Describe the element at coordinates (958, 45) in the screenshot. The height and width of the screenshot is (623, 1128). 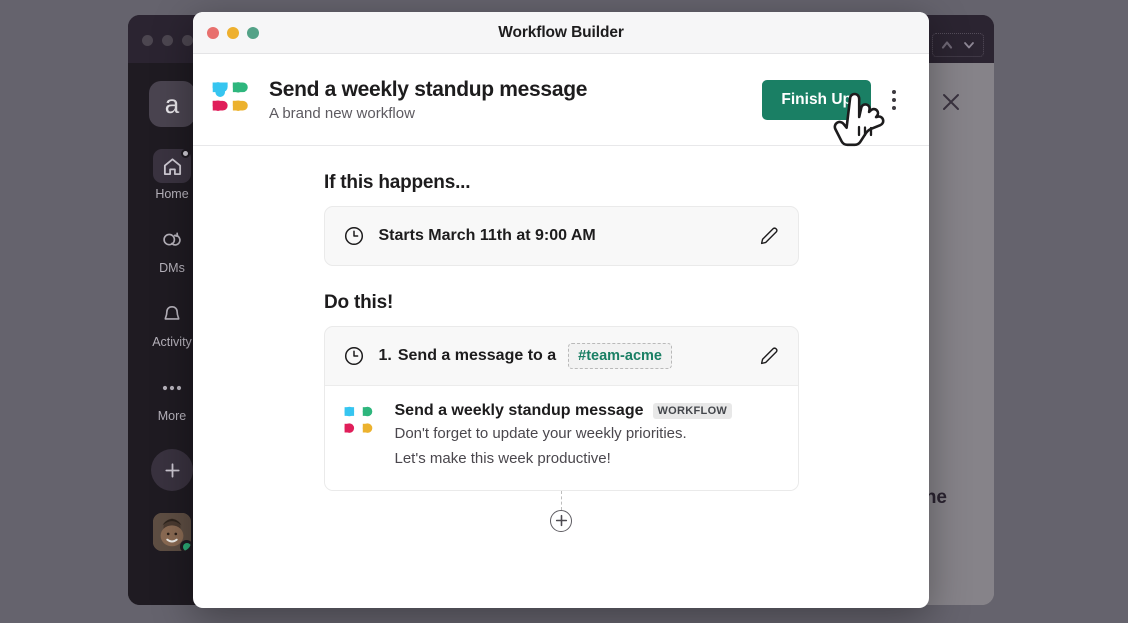
I see `slack-history-controls` at that location.